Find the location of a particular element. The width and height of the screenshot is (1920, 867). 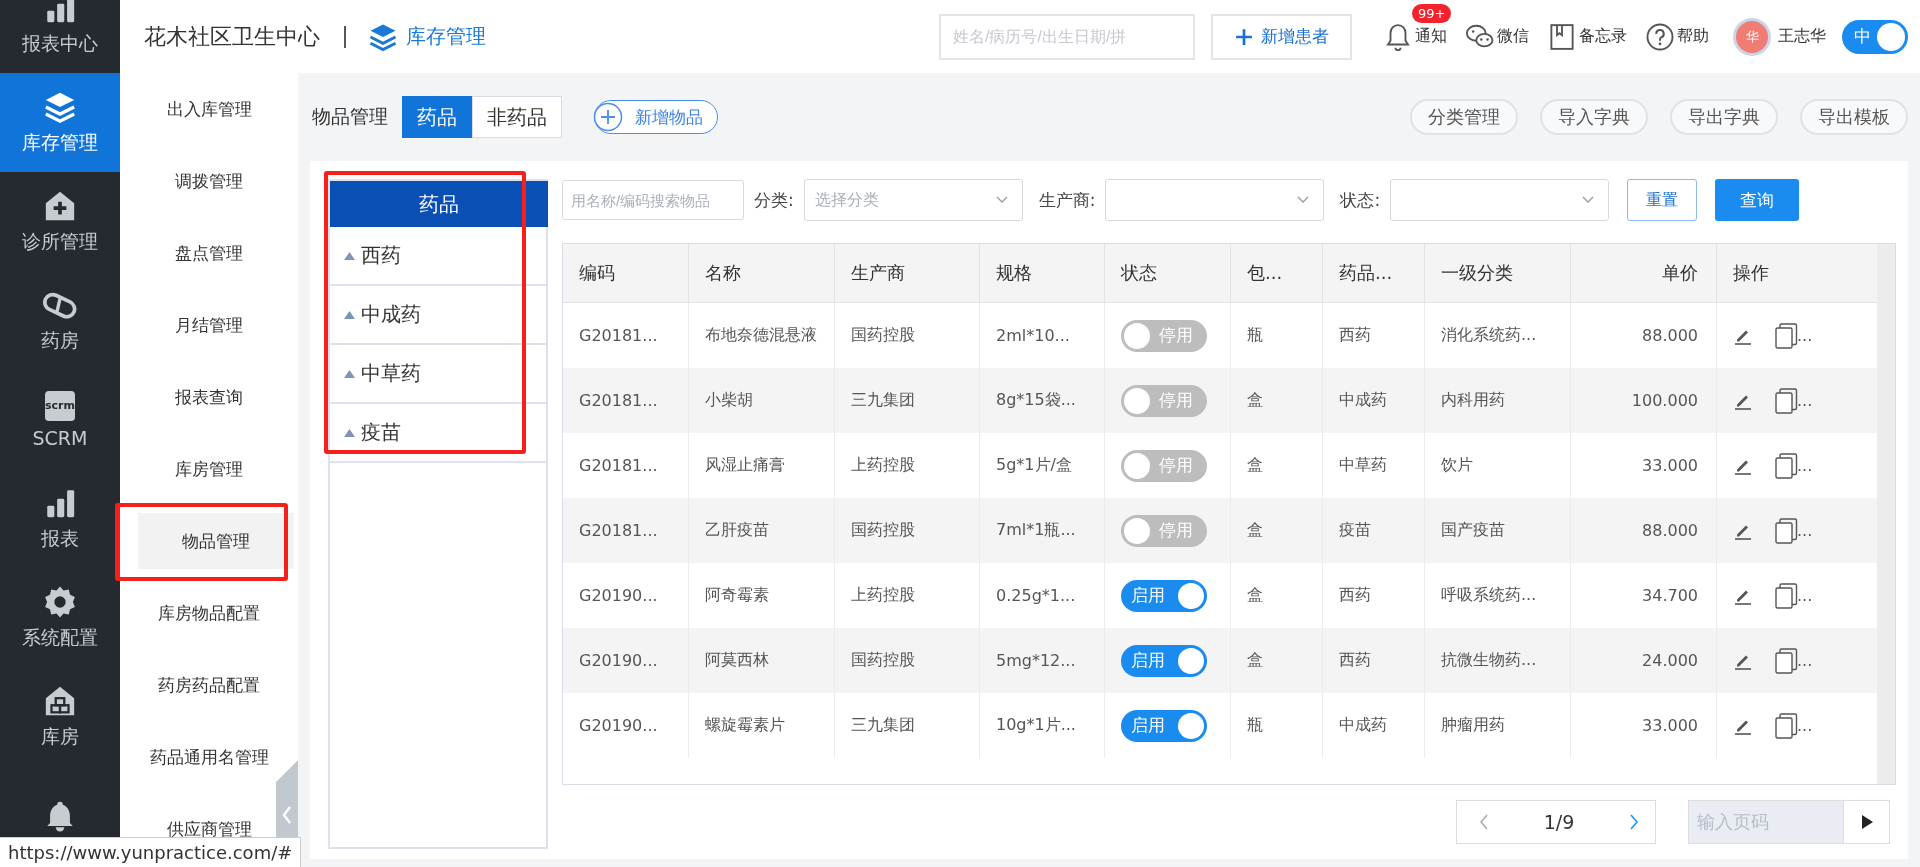

page-title: 物品管理 is located at coordinates (350, 116).